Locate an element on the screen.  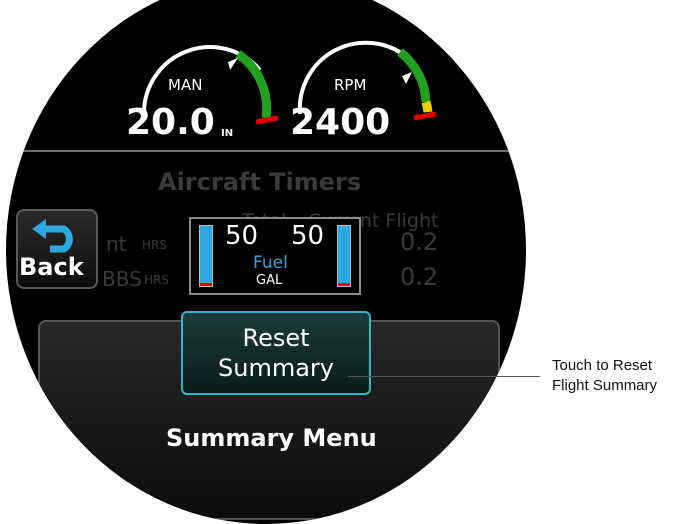
rpm-pointer is located at coordinates (407, 78).